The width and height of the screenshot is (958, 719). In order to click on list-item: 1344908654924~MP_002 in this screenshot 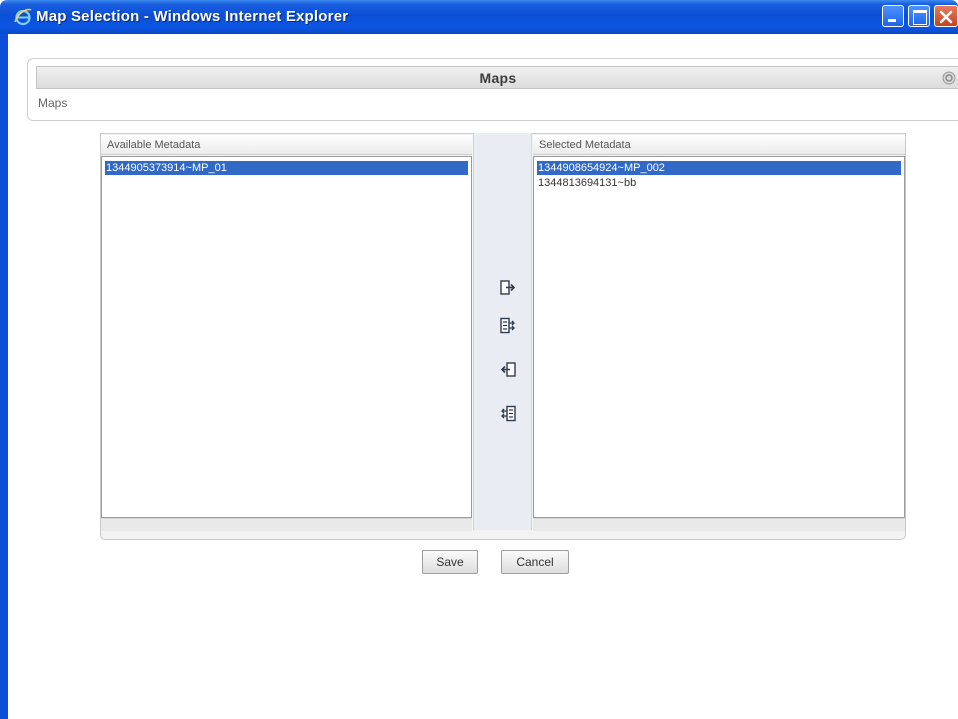, I will do `click(719, 168)`.